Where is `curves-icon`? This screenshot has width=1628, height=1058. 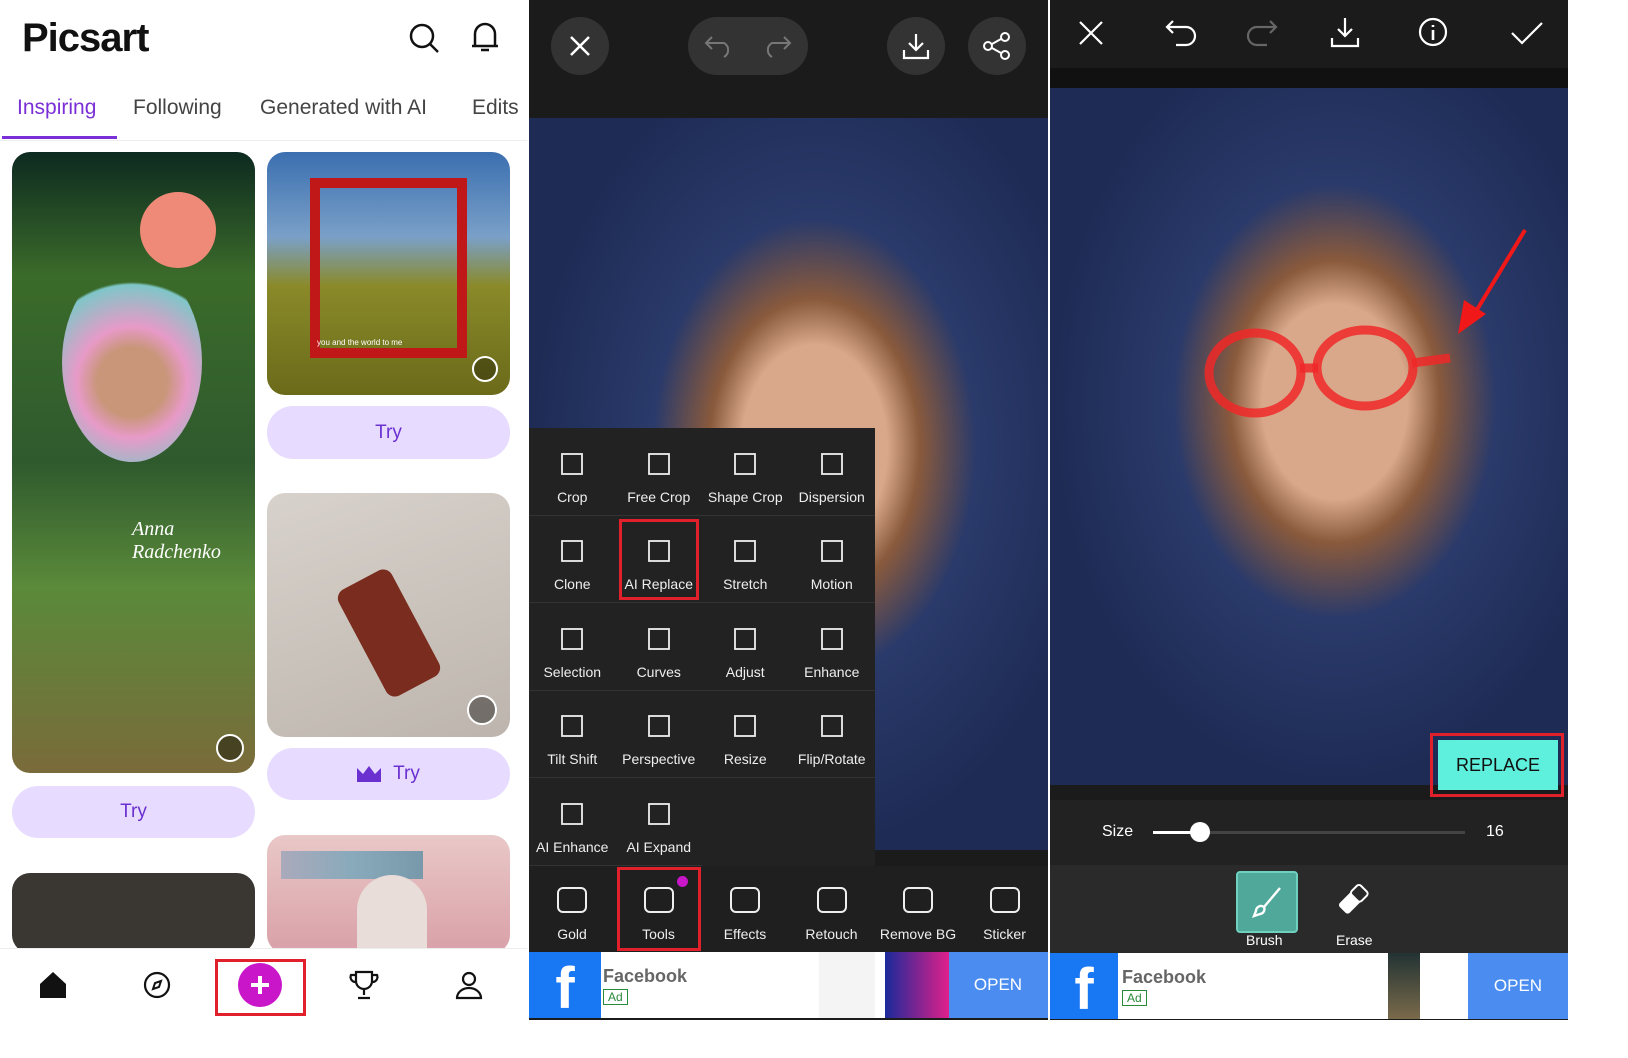 curves-icon is located at coordinates (658, 638).